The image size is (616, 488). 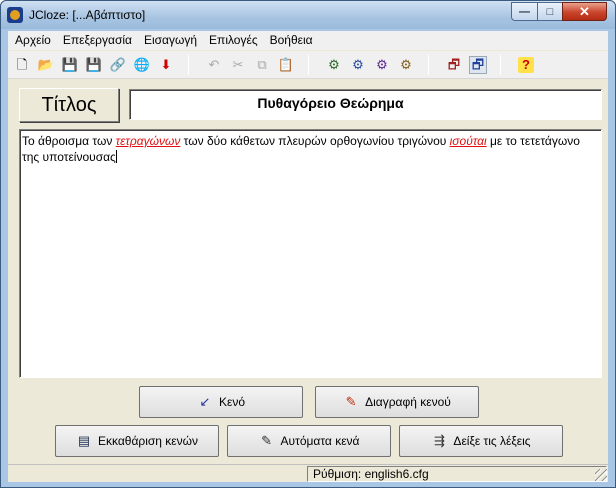 What do you see at coordinates (69, 105) in the screenshot?
I see `title-button: Τίτλος` at bounding box center [69, 105].